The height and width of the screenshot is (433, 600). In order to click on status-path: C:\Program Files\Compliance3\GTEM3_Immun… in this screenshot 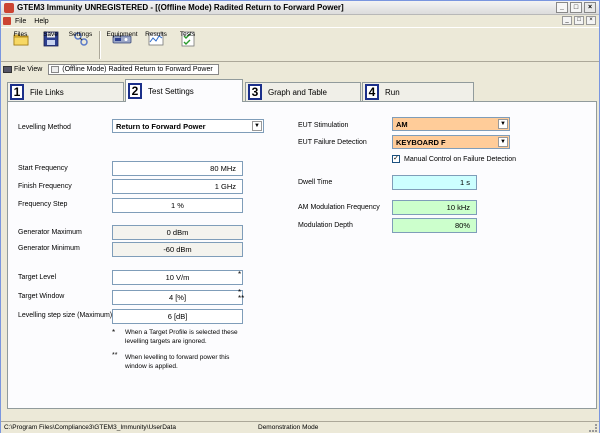, I will do `click(90, 427)`.